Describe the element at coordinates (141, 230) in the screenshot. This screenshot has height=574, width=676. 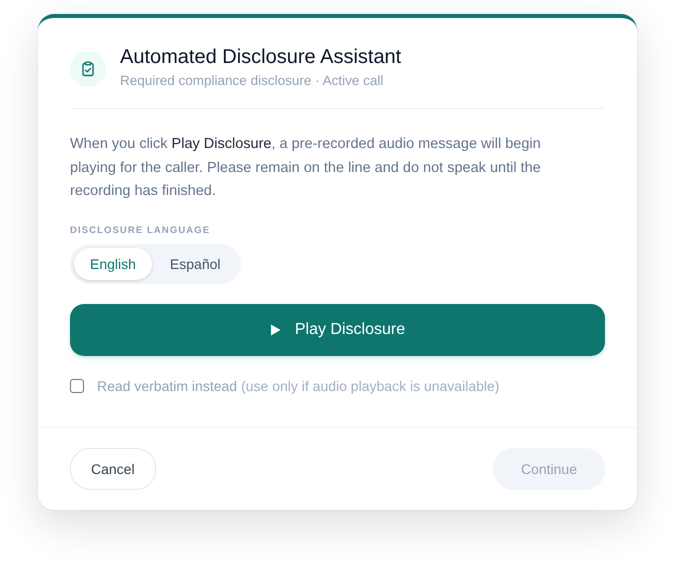
I see `section-label: DISCLOSURE LANGUAGE` at that location.